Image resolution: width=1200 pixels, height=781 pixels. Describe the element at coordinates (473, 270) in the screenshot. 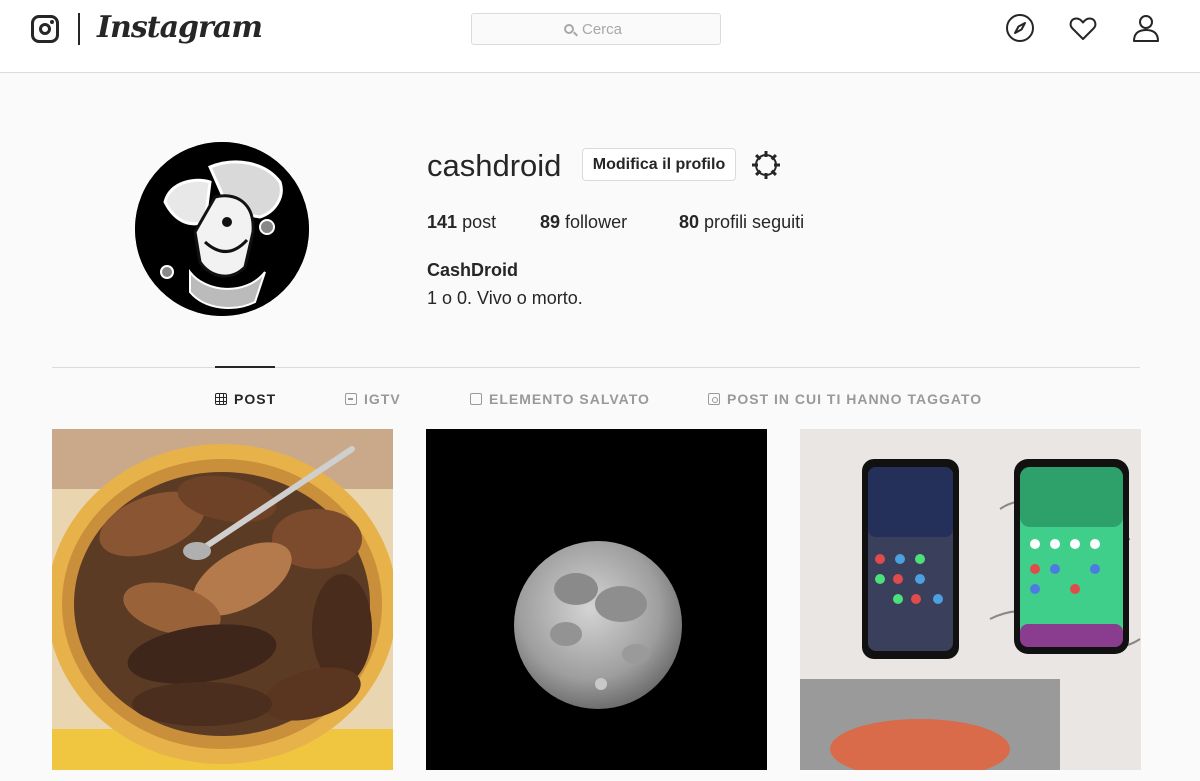

I see `profile-full-name: CashDroid` at that location.